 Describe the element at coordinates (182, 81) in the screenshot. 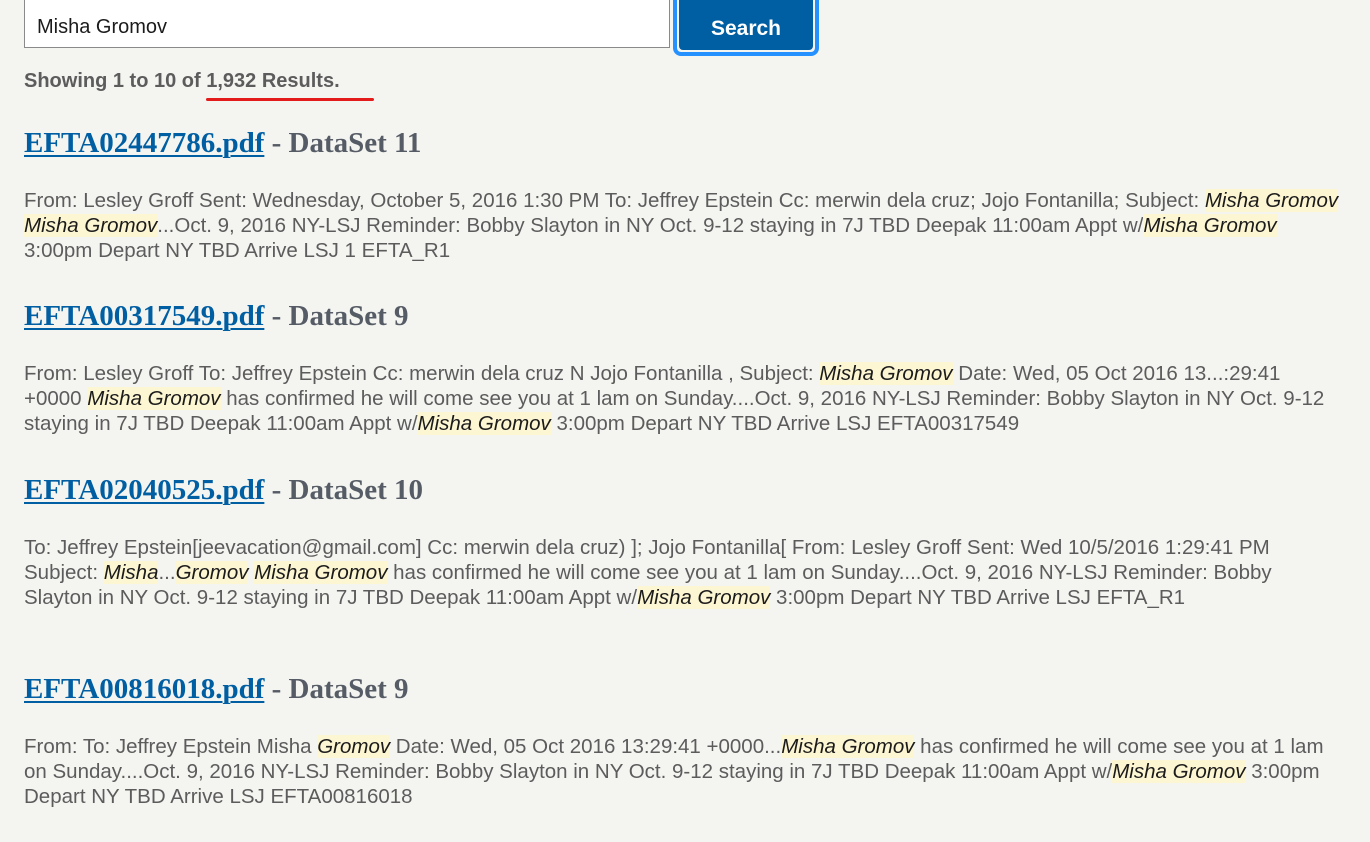

I see `results-summary: Showing 1 to 10 of 1,932 Results.` at that location.